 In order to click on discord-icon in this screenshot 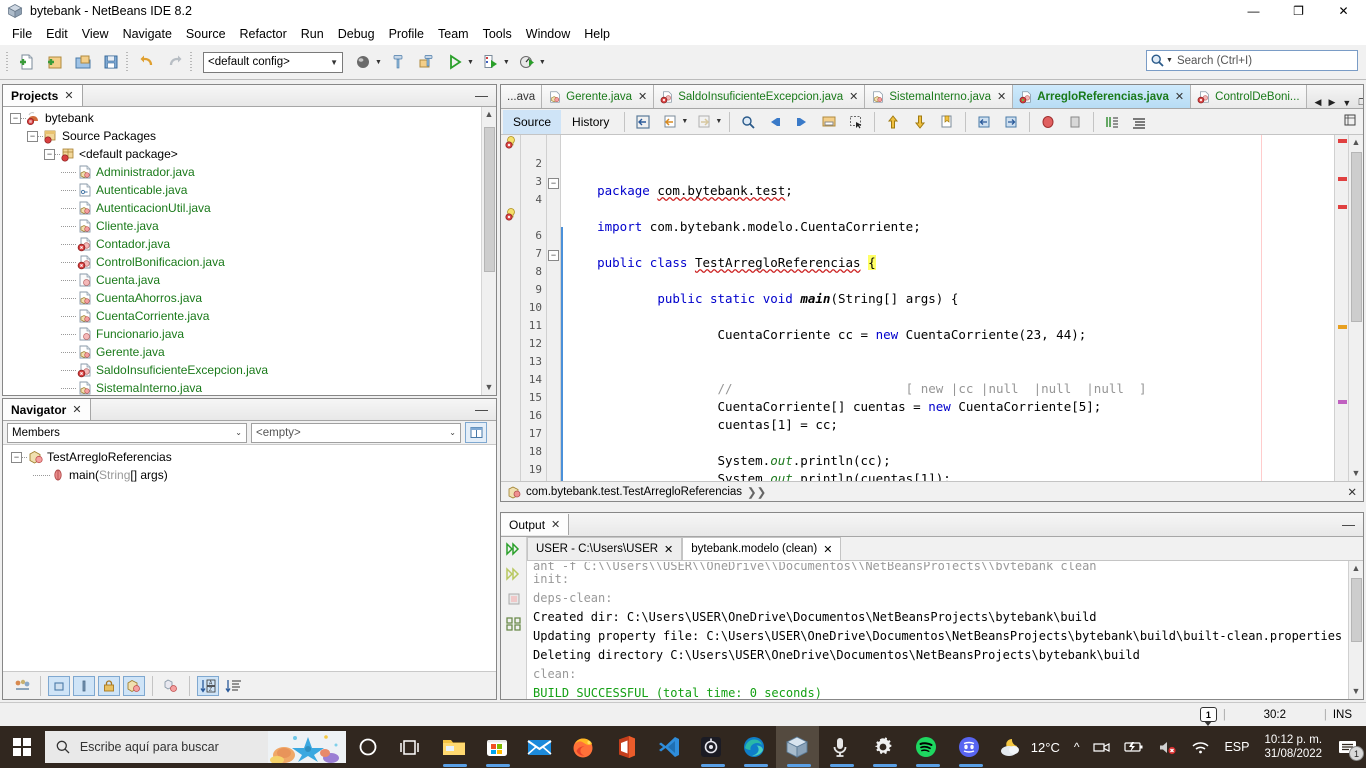, I will do `click(969, 747)`.